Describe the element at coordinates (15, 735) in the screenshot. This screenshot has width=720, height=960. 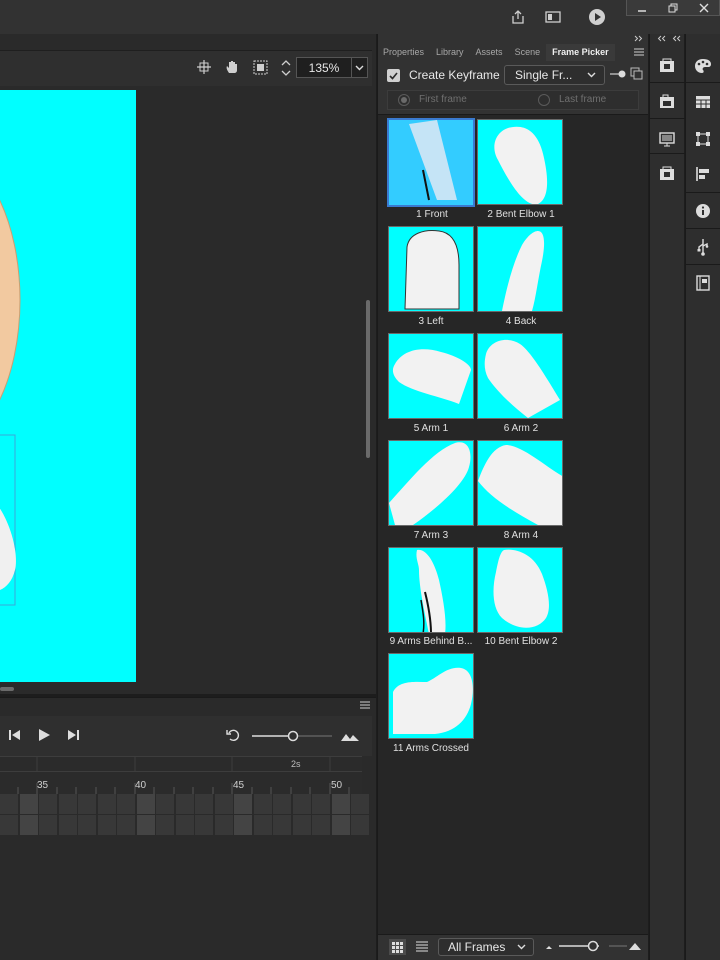
I see `step-back-icon` at that location.